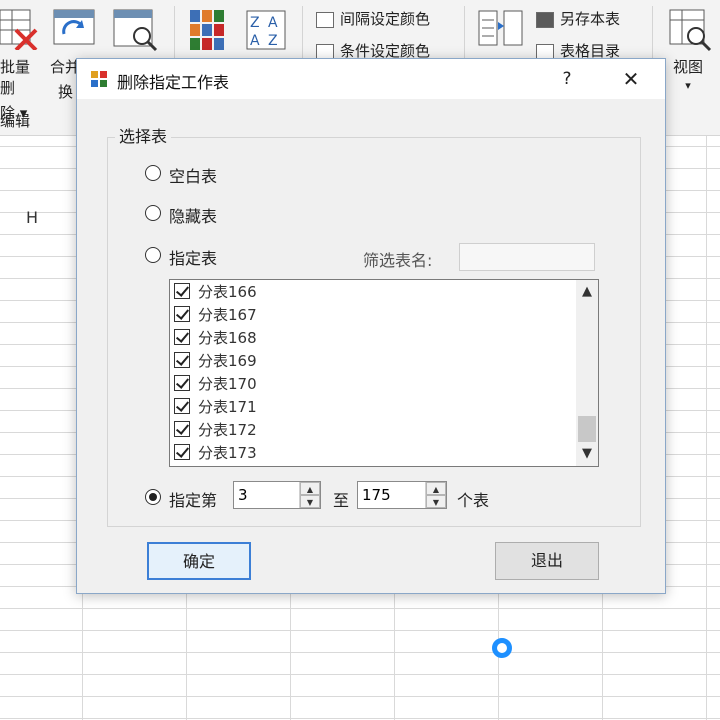 The image size is (720, 720). I want to click on dialog-title: 删除指定工作表, so click(173, 82).